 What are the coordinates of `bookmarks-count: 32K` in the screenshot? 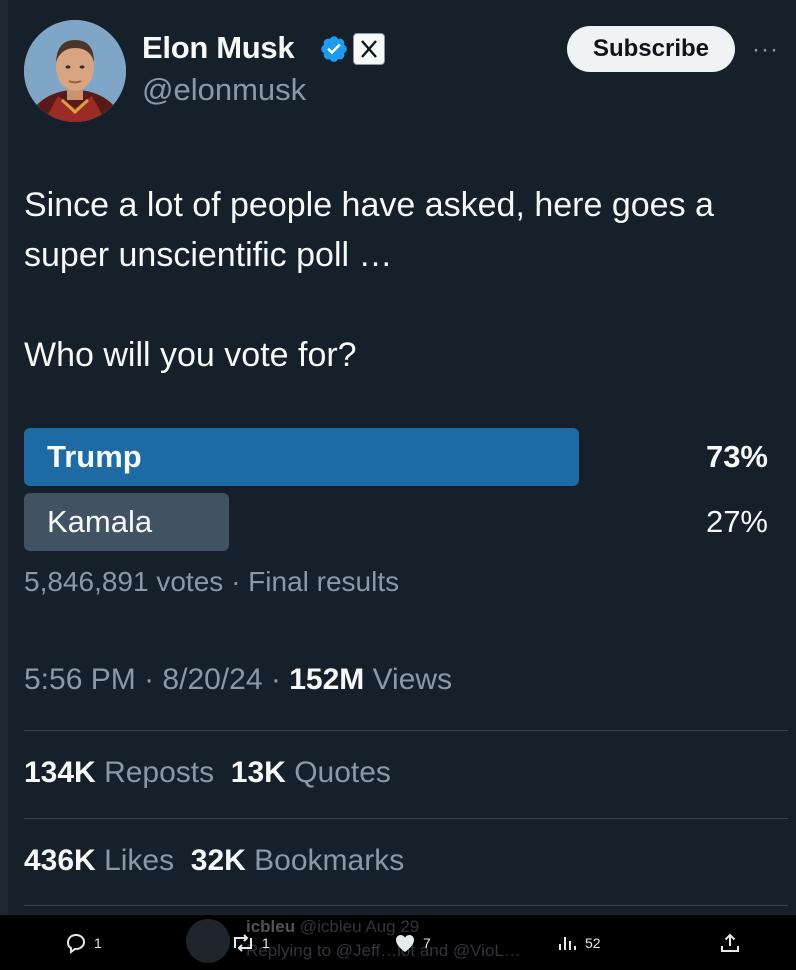 It's located at (218, 860).